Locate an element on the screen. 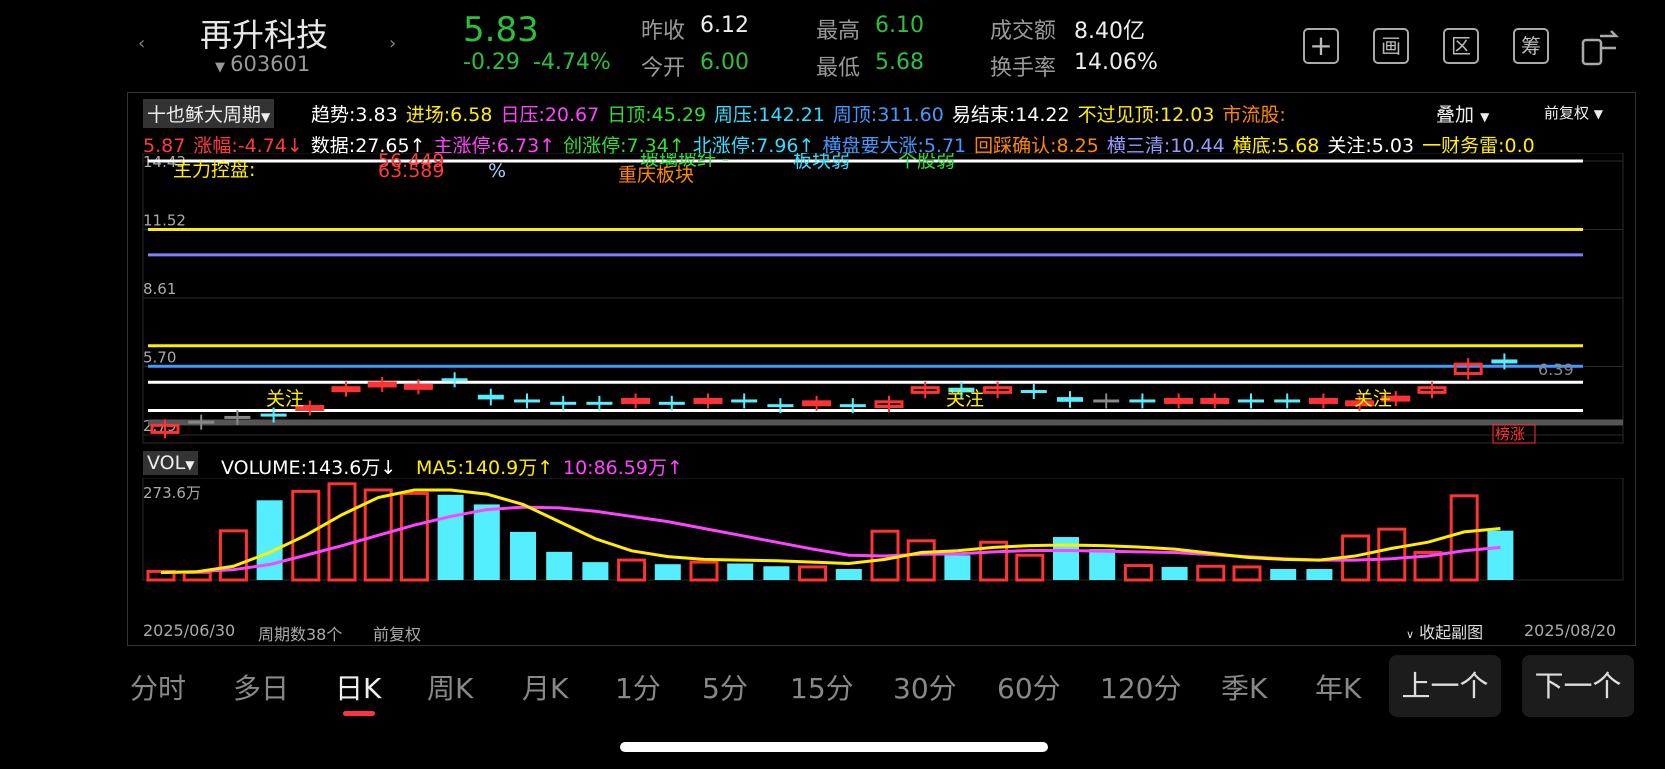  price-change-pct: -4.74% is located at coordinates (572, 62).